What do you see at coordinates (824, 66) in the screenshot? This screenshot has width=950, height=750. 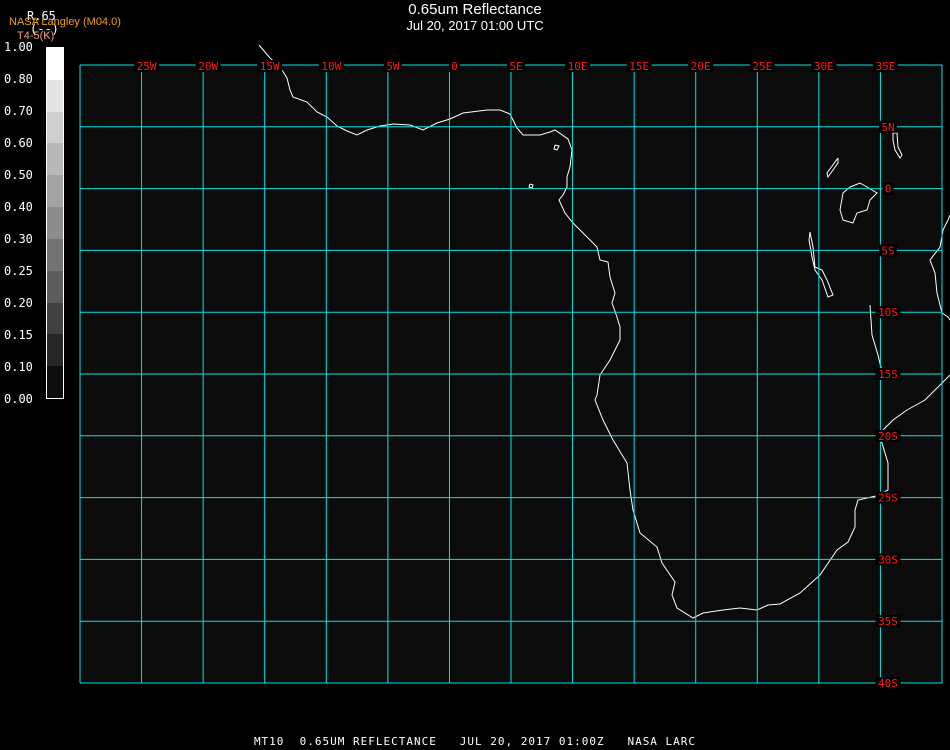 I see `longitude-label: 30E` at bounding box center [824, 66].